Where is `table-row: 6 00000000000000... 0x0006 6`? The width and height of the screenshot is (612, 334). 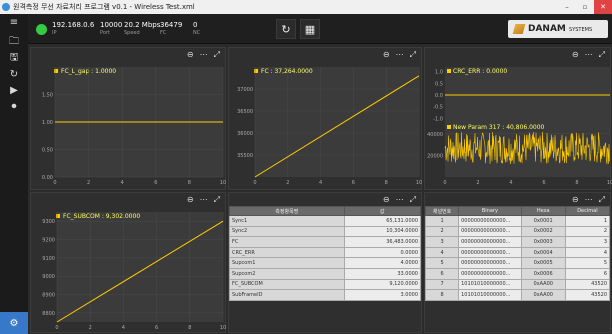
table-row: 6 00000000000000... 0x0006 6 is located at coordinates (517, 273).